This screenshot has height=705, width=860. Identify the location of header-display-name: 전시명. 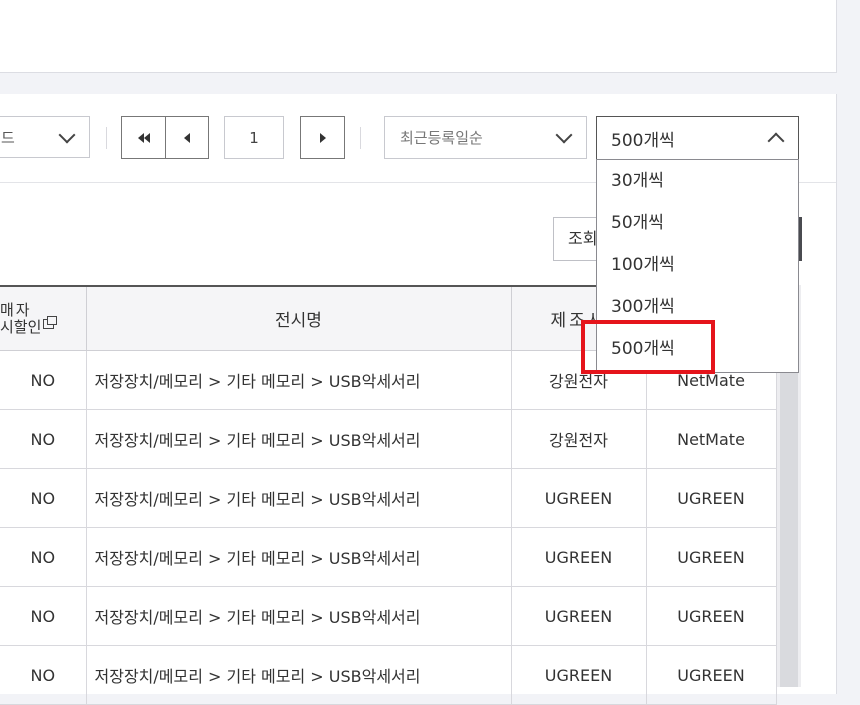
(299, 318).